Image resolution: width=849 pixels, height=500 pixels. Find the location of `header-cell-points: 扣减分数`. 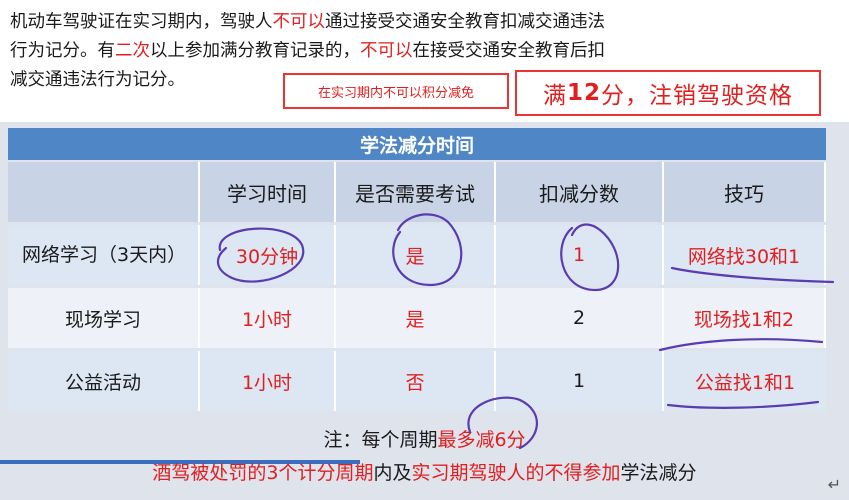

header-cell-points: 扣减分数 is located at coordinates (580, 192).